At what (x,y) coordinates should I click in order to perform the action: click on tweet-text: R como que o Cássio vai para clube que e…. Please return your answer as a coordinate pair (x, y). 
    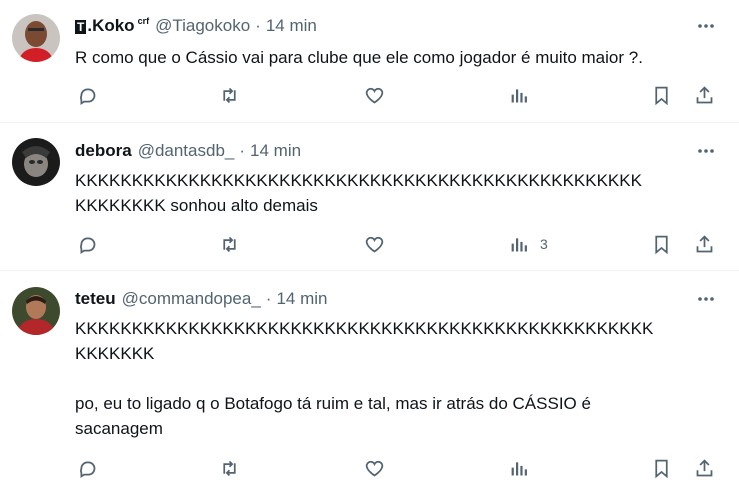
    Looking at the image, I should click on (359, 57).